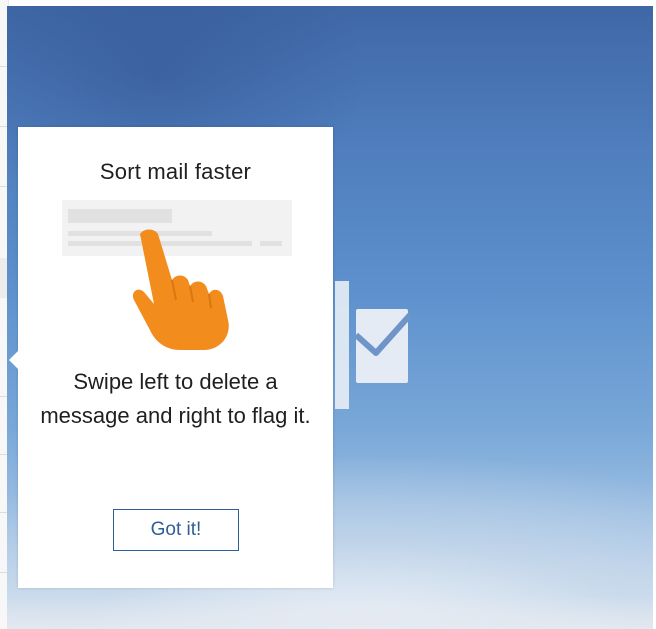 This screenshot has width=656, height=629. Describe the element at coordinates (175, 171) in the screenshot. I see `popup-title: Sort mail faster` at that location.